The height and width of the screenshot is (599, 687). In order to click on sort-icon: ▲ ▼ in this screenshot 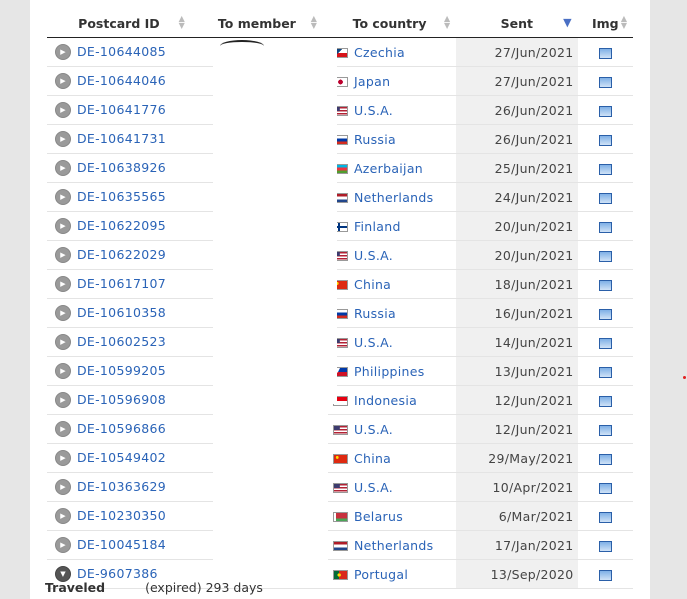, I will do `click(181, 22)`.